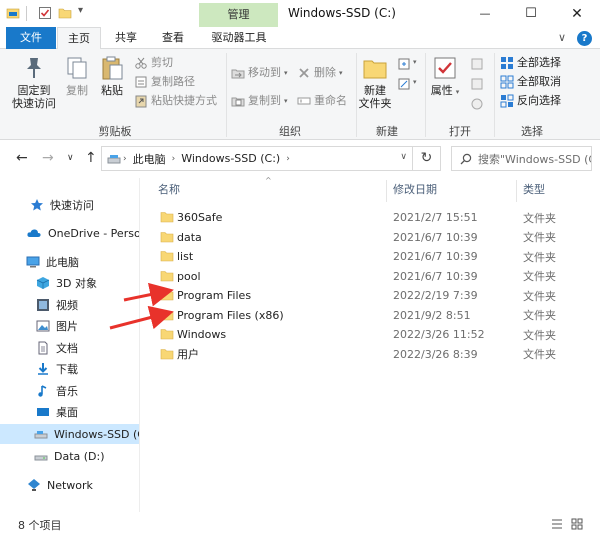 The image size is (600, 540). Describe the element at coordinates (48, 158) in the screenshot. I see `forward-button: →` at that location.